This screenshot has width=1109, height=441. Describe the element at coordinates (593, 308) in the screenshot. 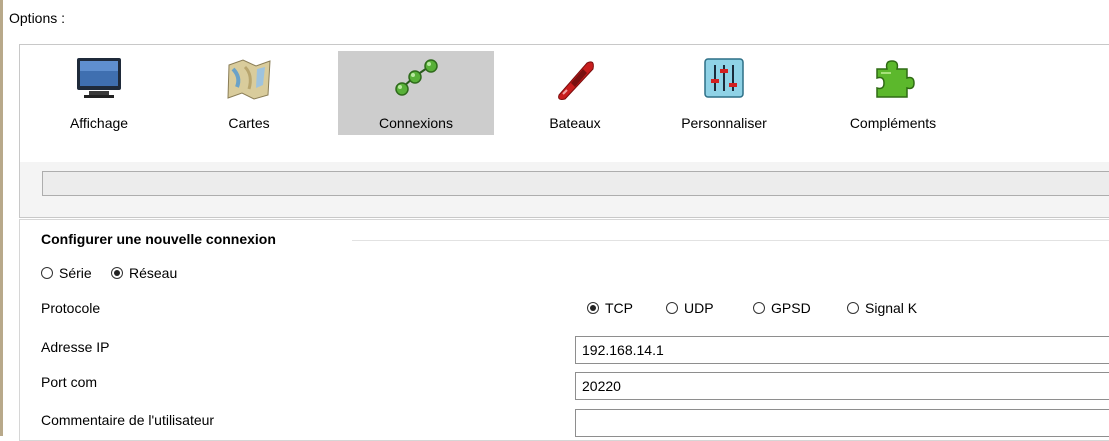

I see `radio-tcp-indicator` at that location.